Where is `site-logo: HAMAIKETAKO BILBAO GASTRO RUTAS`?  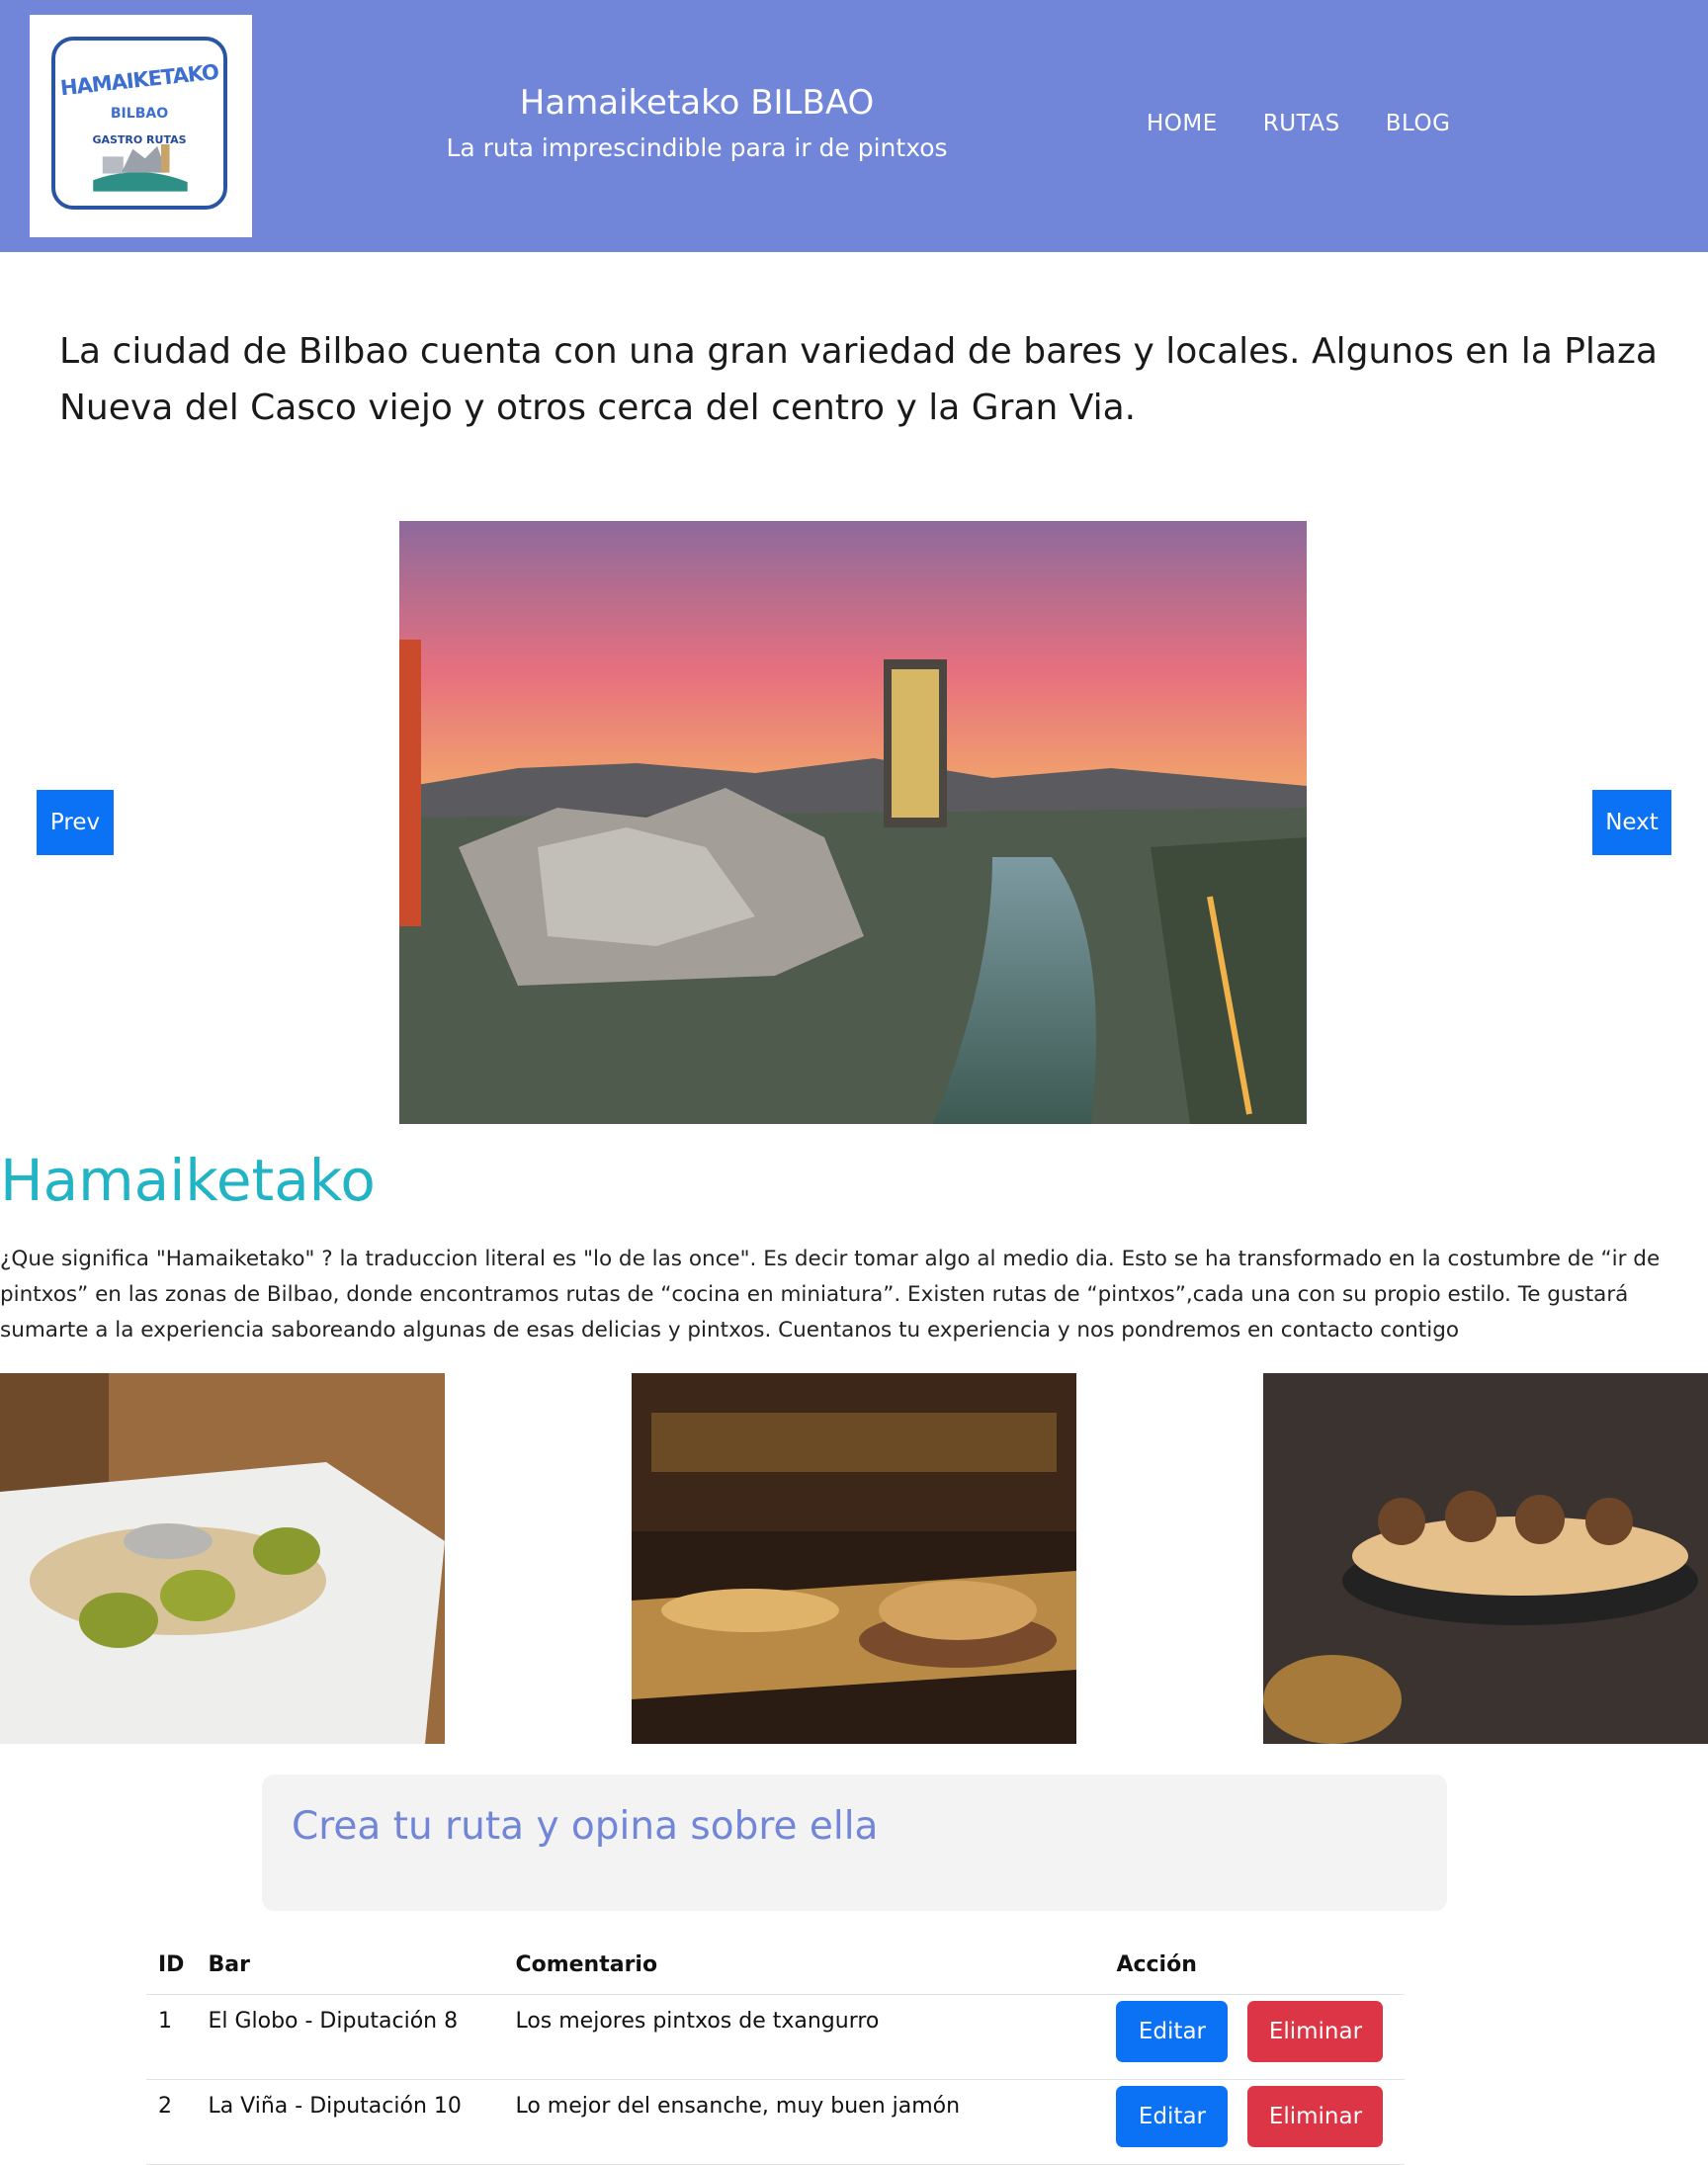
site-logo: HAMAIKETAKO BILBAO GASTRO RUTAS is located at coordinates (141, 126).